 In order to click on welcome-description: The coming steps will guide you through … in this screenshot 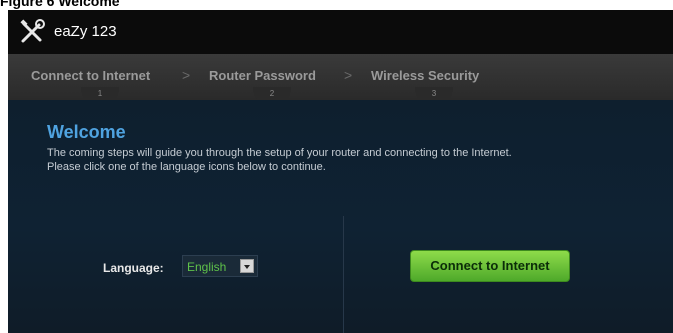, I will do `click(357, 160)`.